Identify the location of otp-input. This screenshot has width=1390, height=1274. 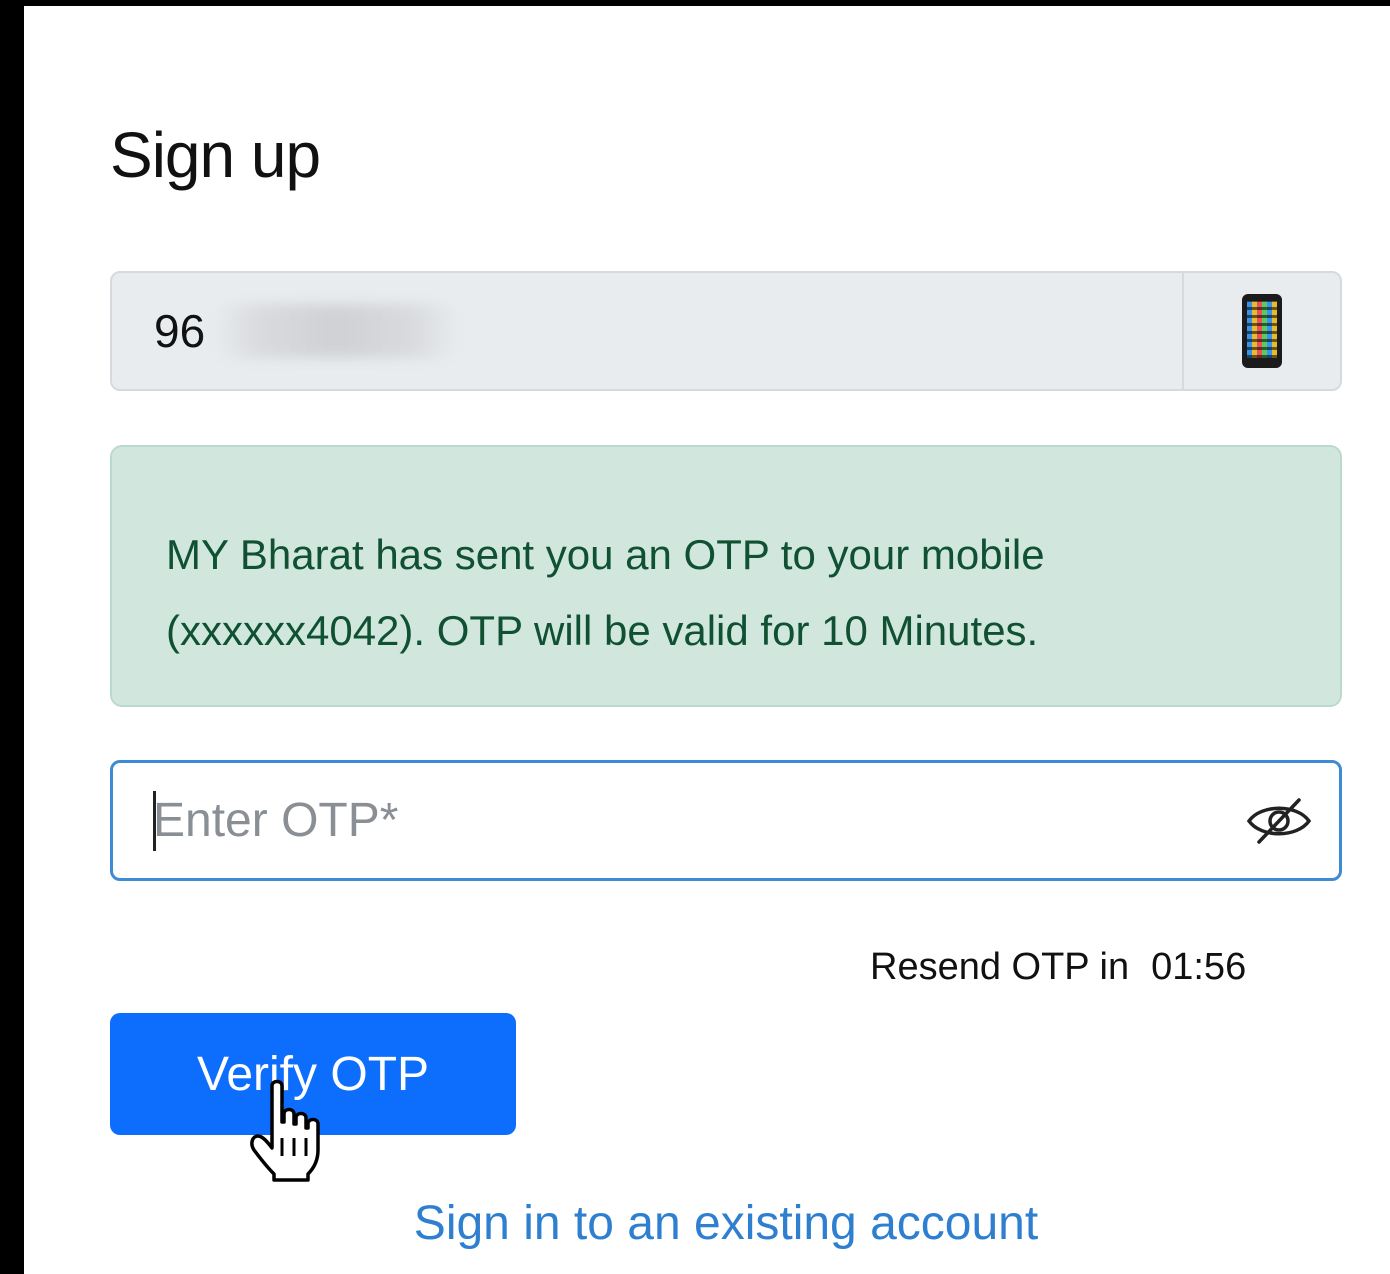
(666, 820).